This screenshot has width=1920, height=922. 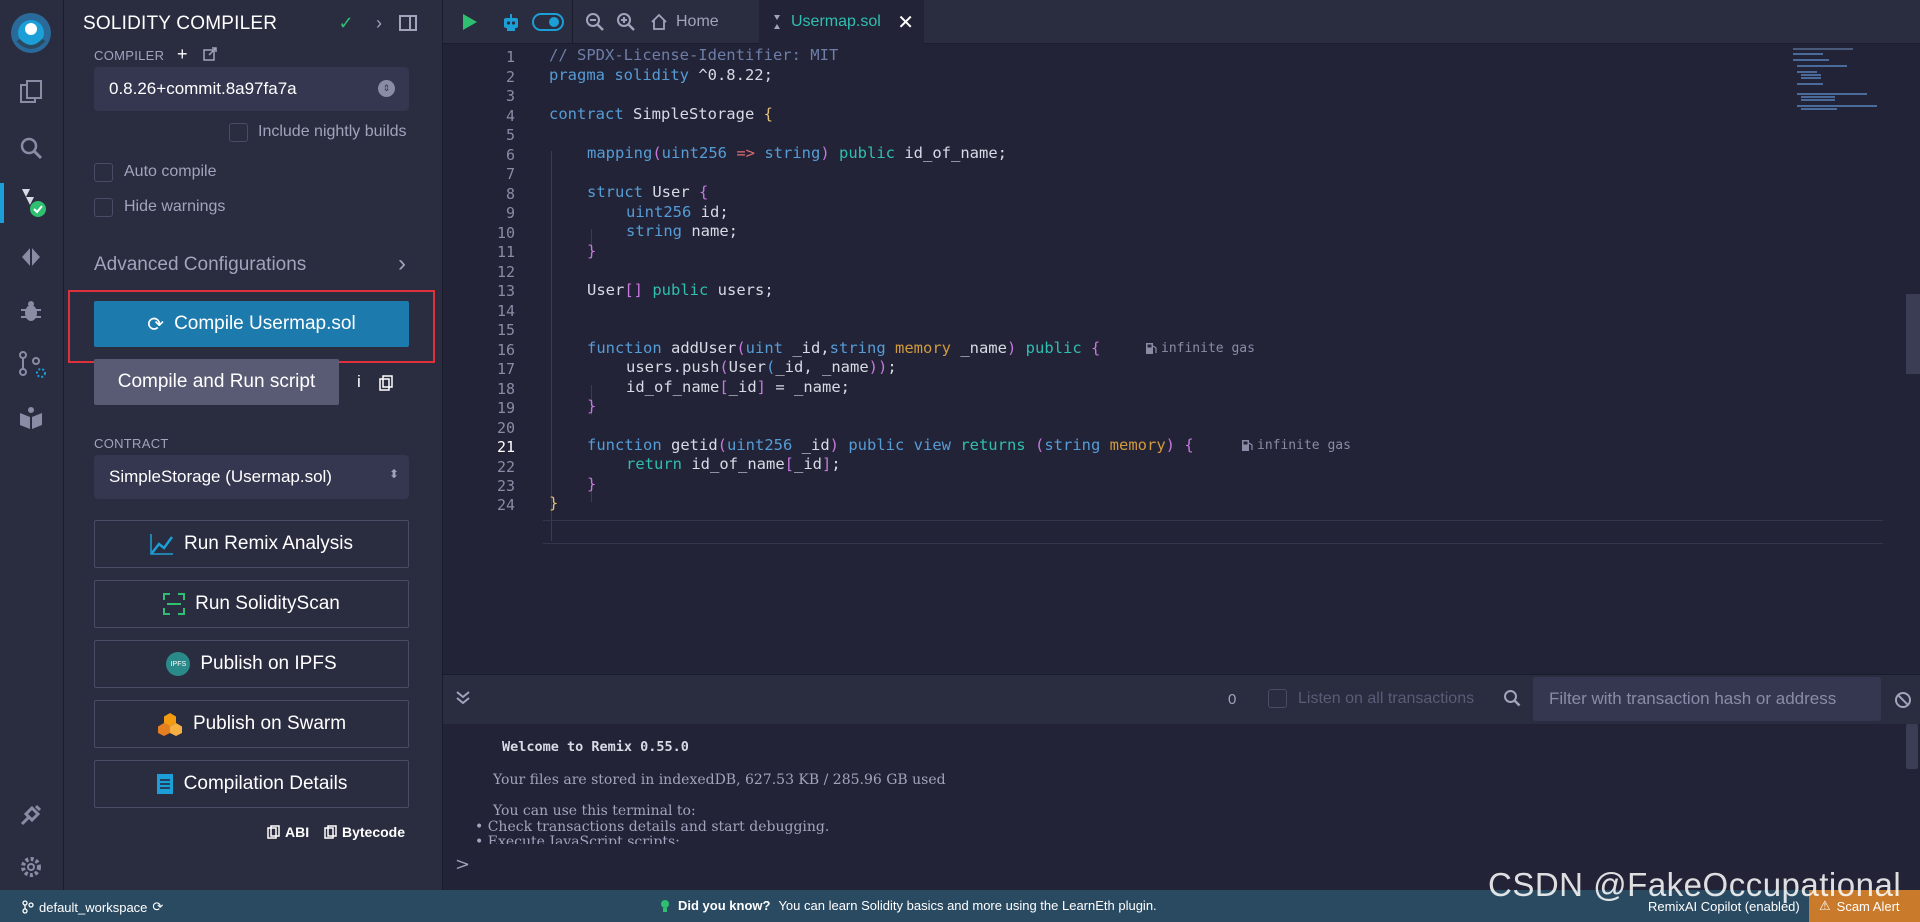 I want to click on terminal-scrollbar, so click(x=1912, y=746).